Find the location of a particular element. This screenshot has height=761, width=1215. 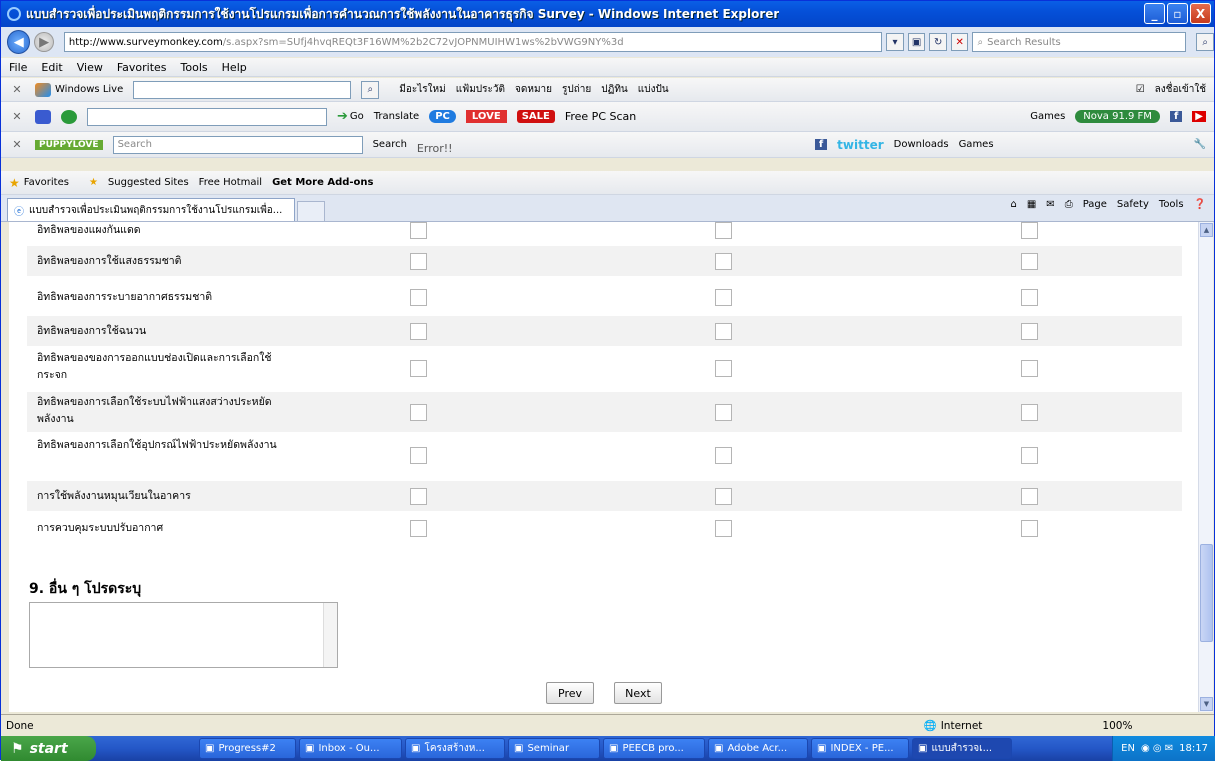

mail-icon: ✉ is located at coordinates (1050, 204).